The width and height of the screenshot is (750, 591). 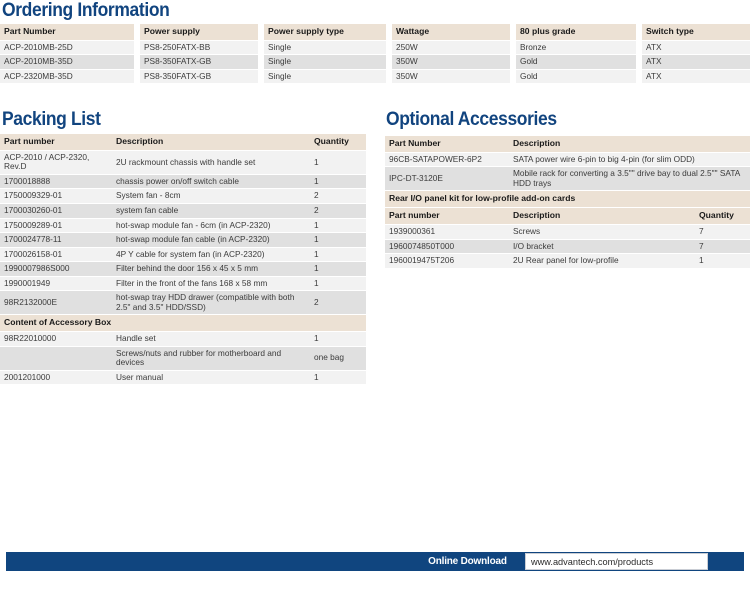 I want to click on table-row: 1700030260-01 system fan cable 2, so click(x=183, y=211).